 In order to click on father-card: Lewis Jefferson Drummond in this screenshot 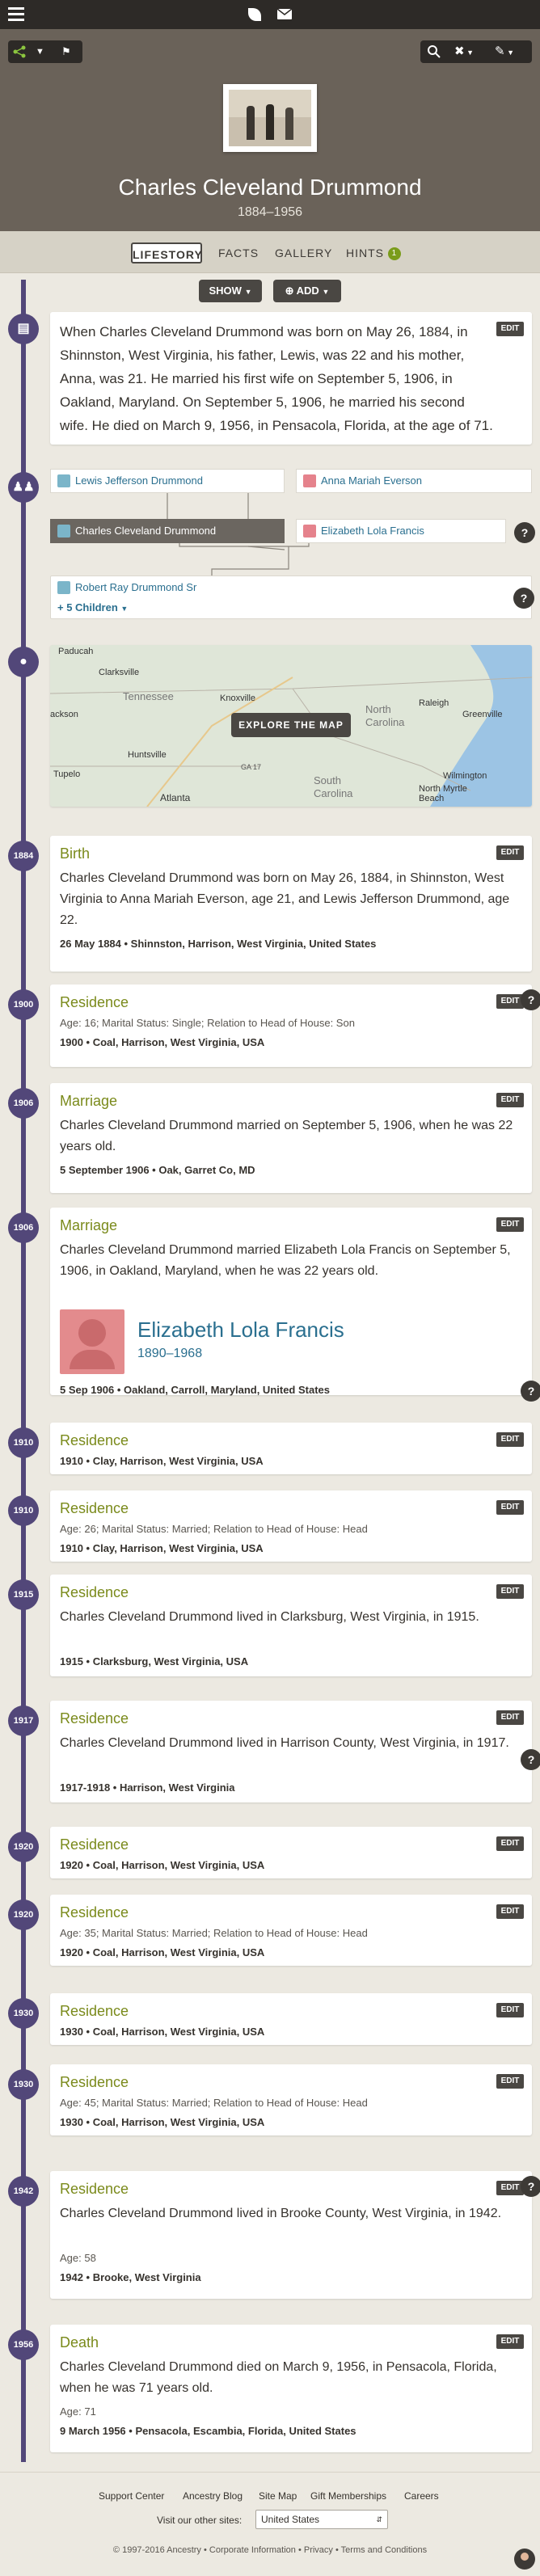, I will do `click(167, 481)`.